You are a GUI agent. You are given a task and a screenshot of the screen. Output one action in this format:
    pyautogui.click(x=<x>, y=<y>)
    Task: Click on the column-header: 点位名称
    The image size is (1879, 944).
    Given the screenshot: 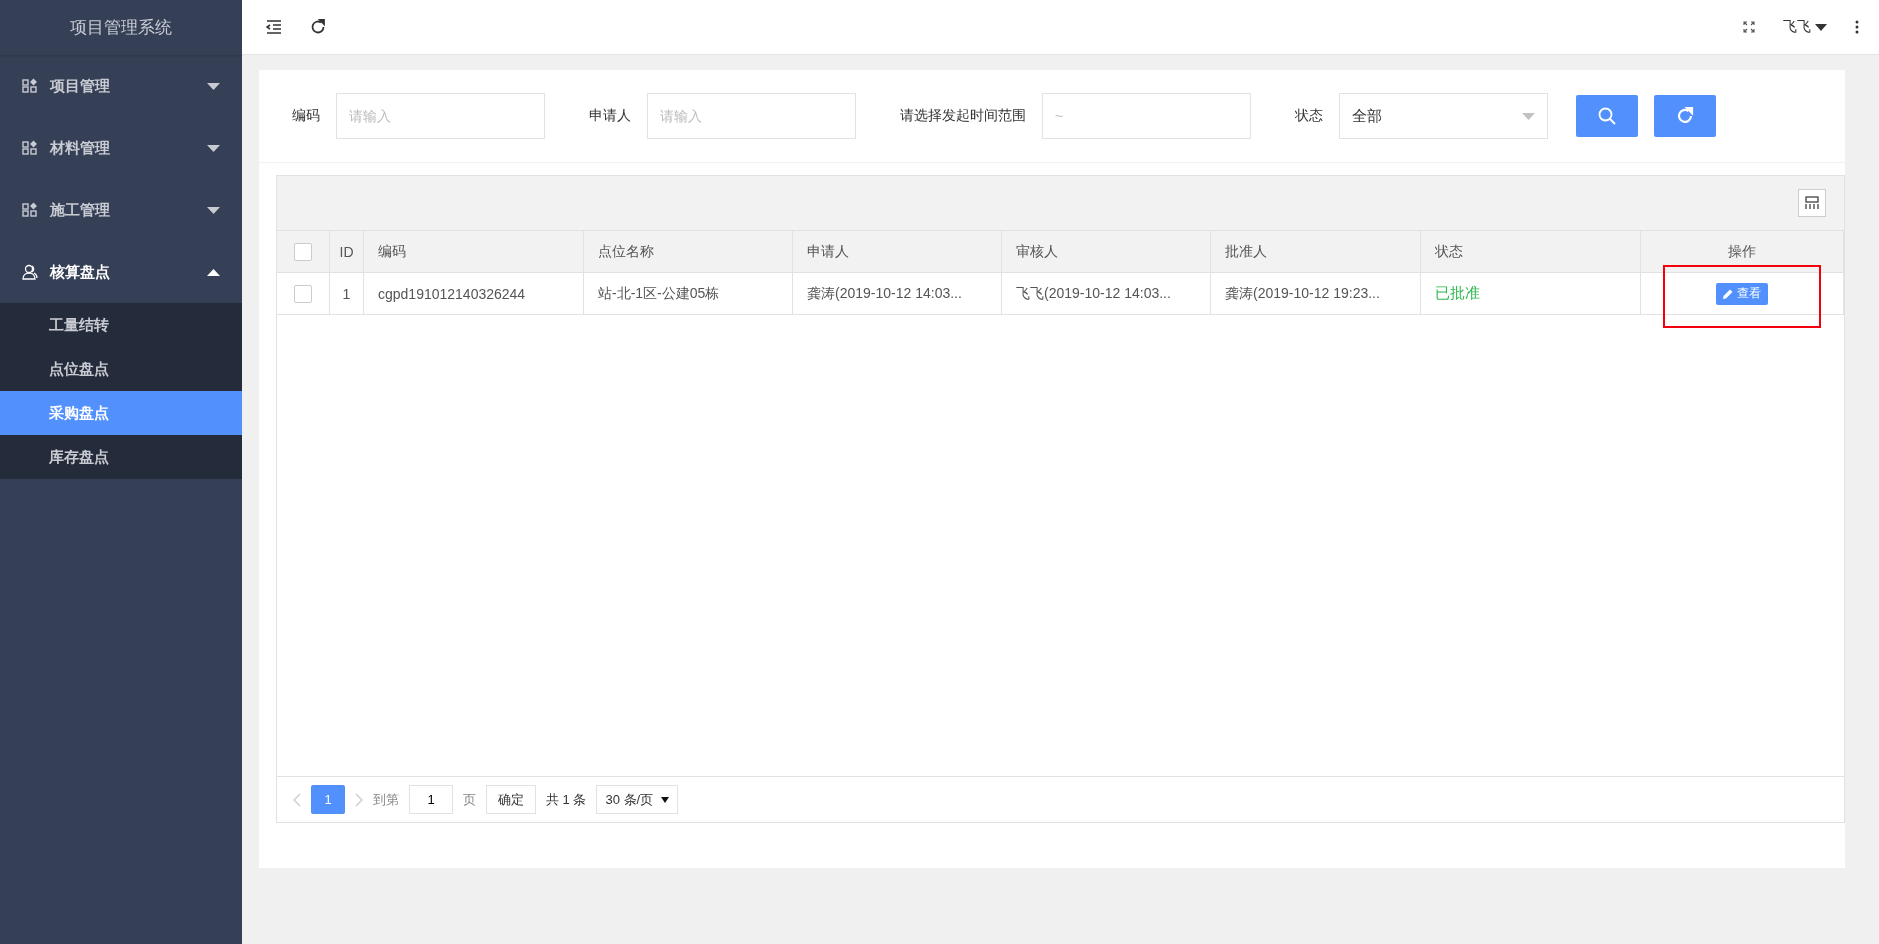 What is the action you would take?
    pyautogui.click(x=688, y=252)
    